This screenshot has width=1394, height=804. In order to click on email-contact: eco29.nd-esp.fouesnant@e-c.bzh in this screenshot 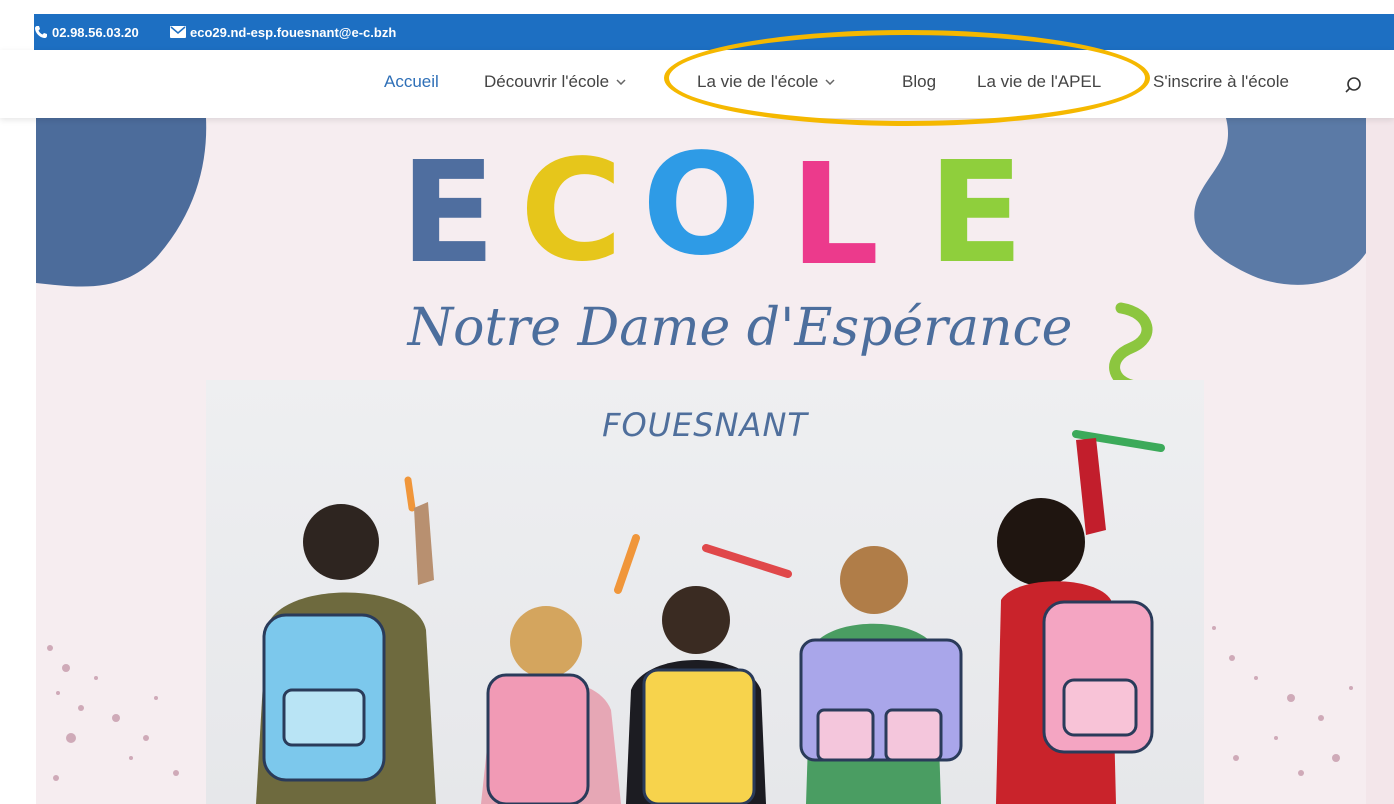, I will do `click(283, 32)`.